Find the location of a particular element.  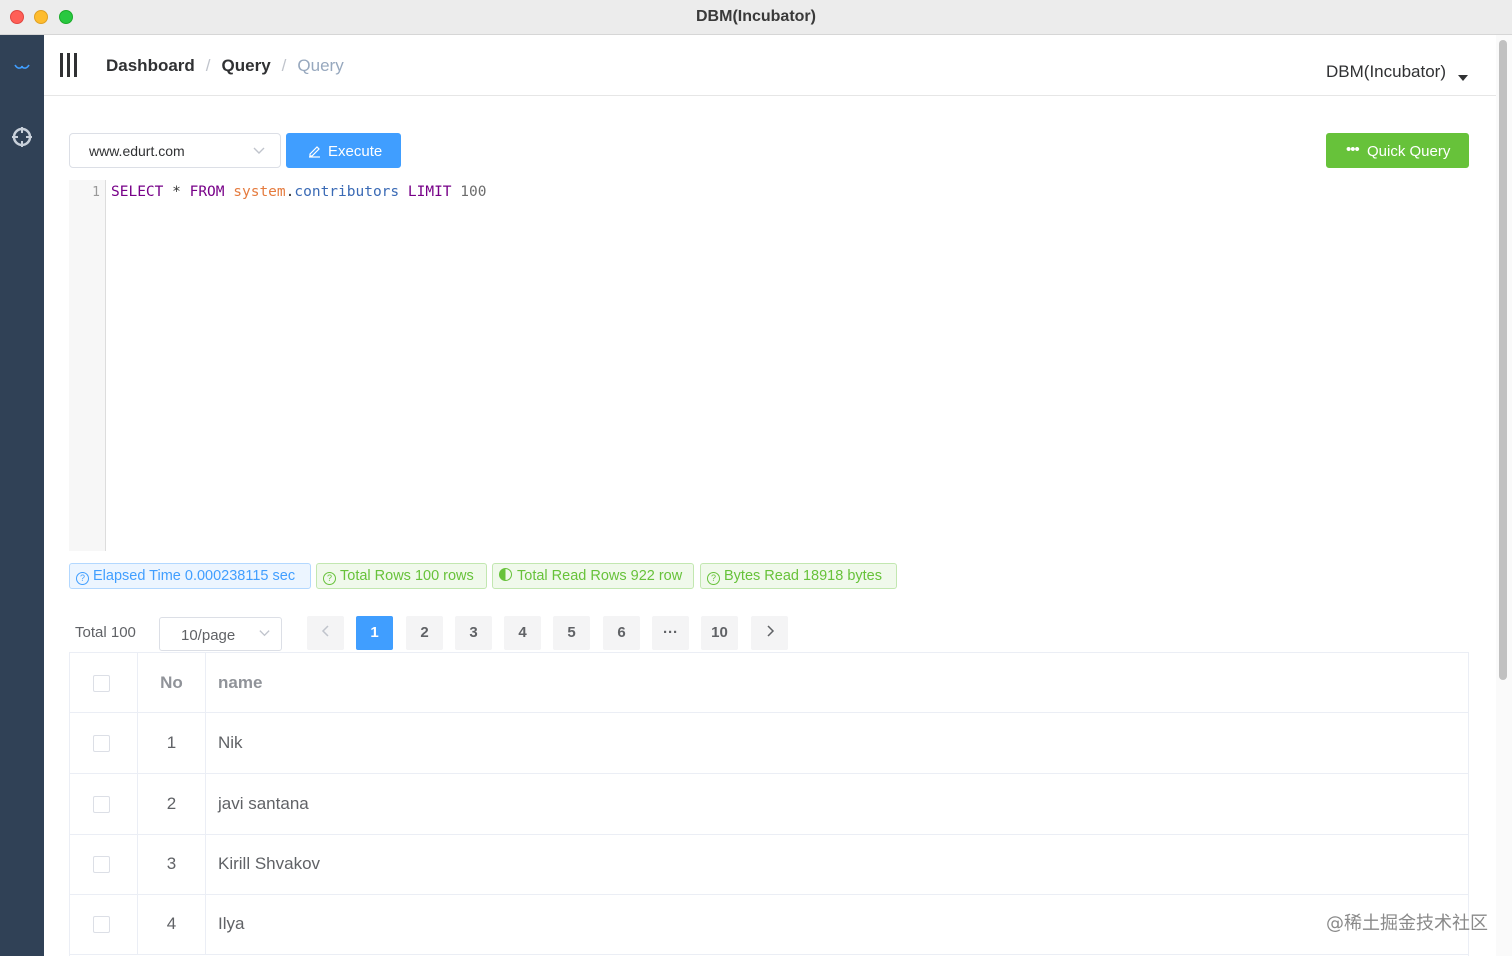

datasource-select: www.edurt.com is located at coordinates (175, 150).